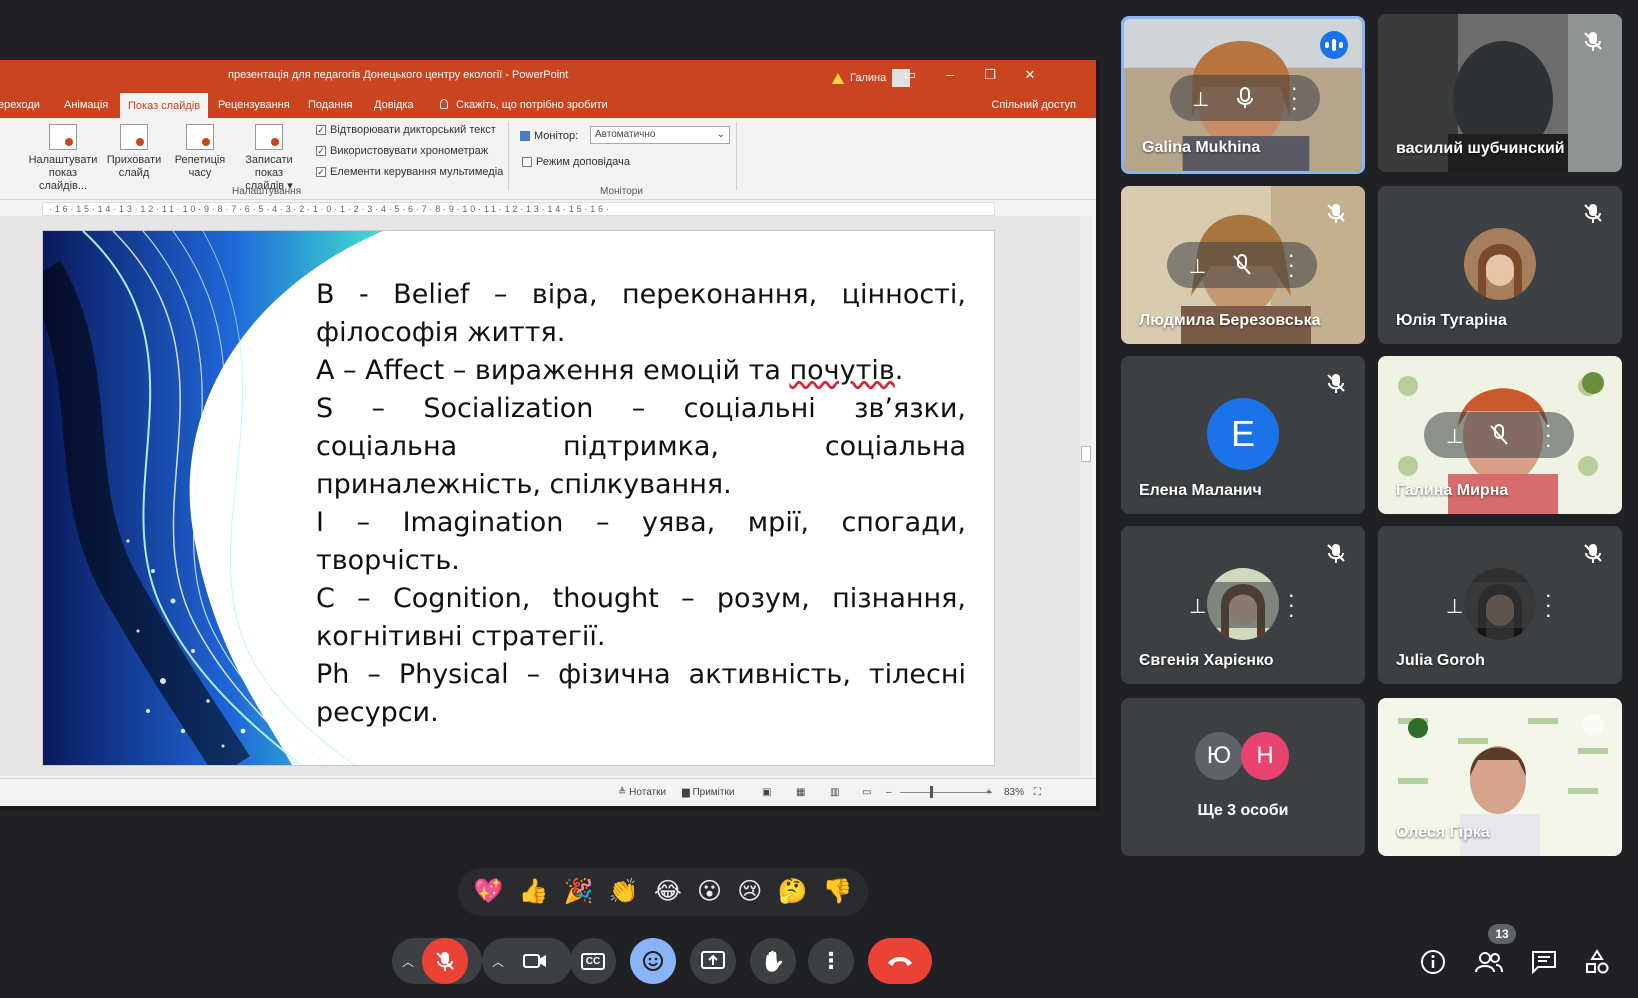  Describe the element at coordinates (866, 792) in the screenshot. I see `slideshow-view-icon: ▭` at that location.